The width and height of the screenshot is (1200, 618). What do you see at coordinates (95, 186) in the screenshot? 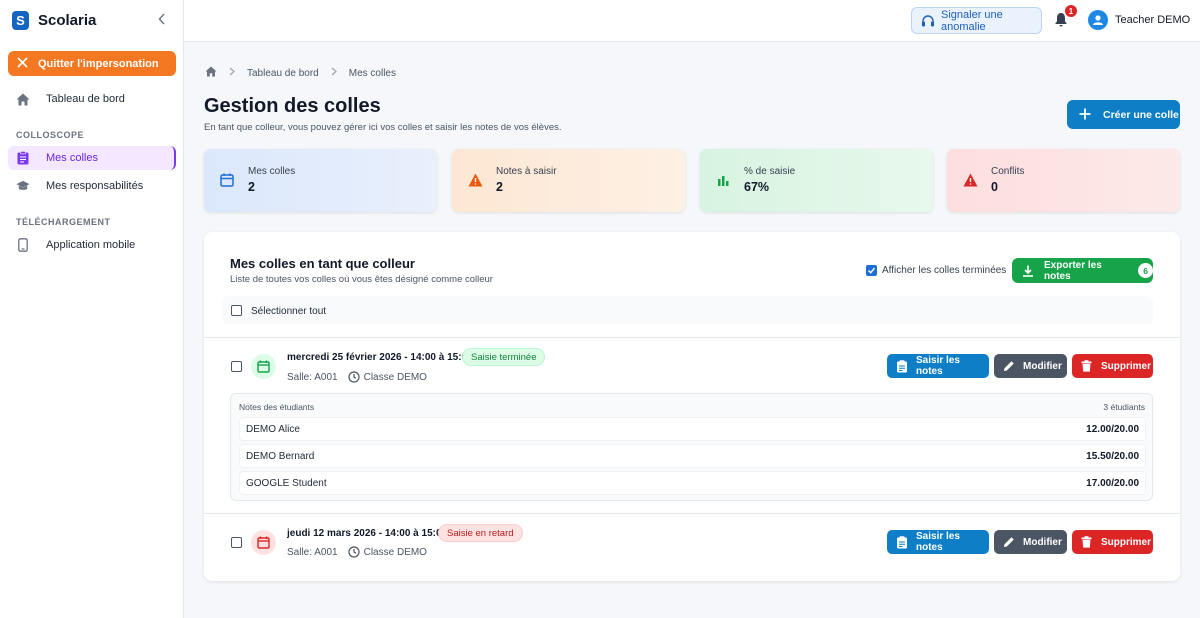
I see `sidebar-item-label: Mes responsabilités` at bounding box center [95, 186].